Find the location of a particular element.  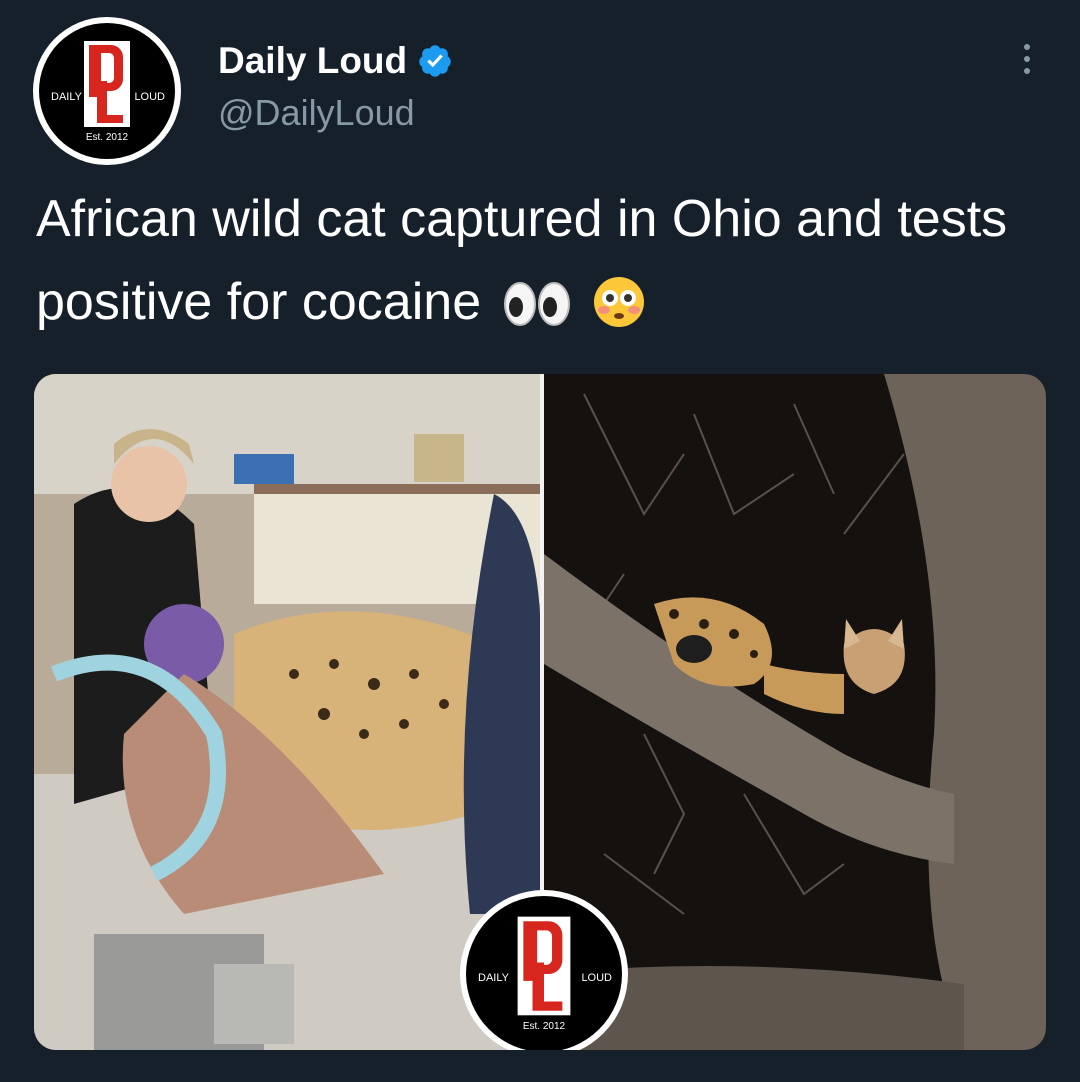

verified-badge-icon is located at coordinates (435, 61).